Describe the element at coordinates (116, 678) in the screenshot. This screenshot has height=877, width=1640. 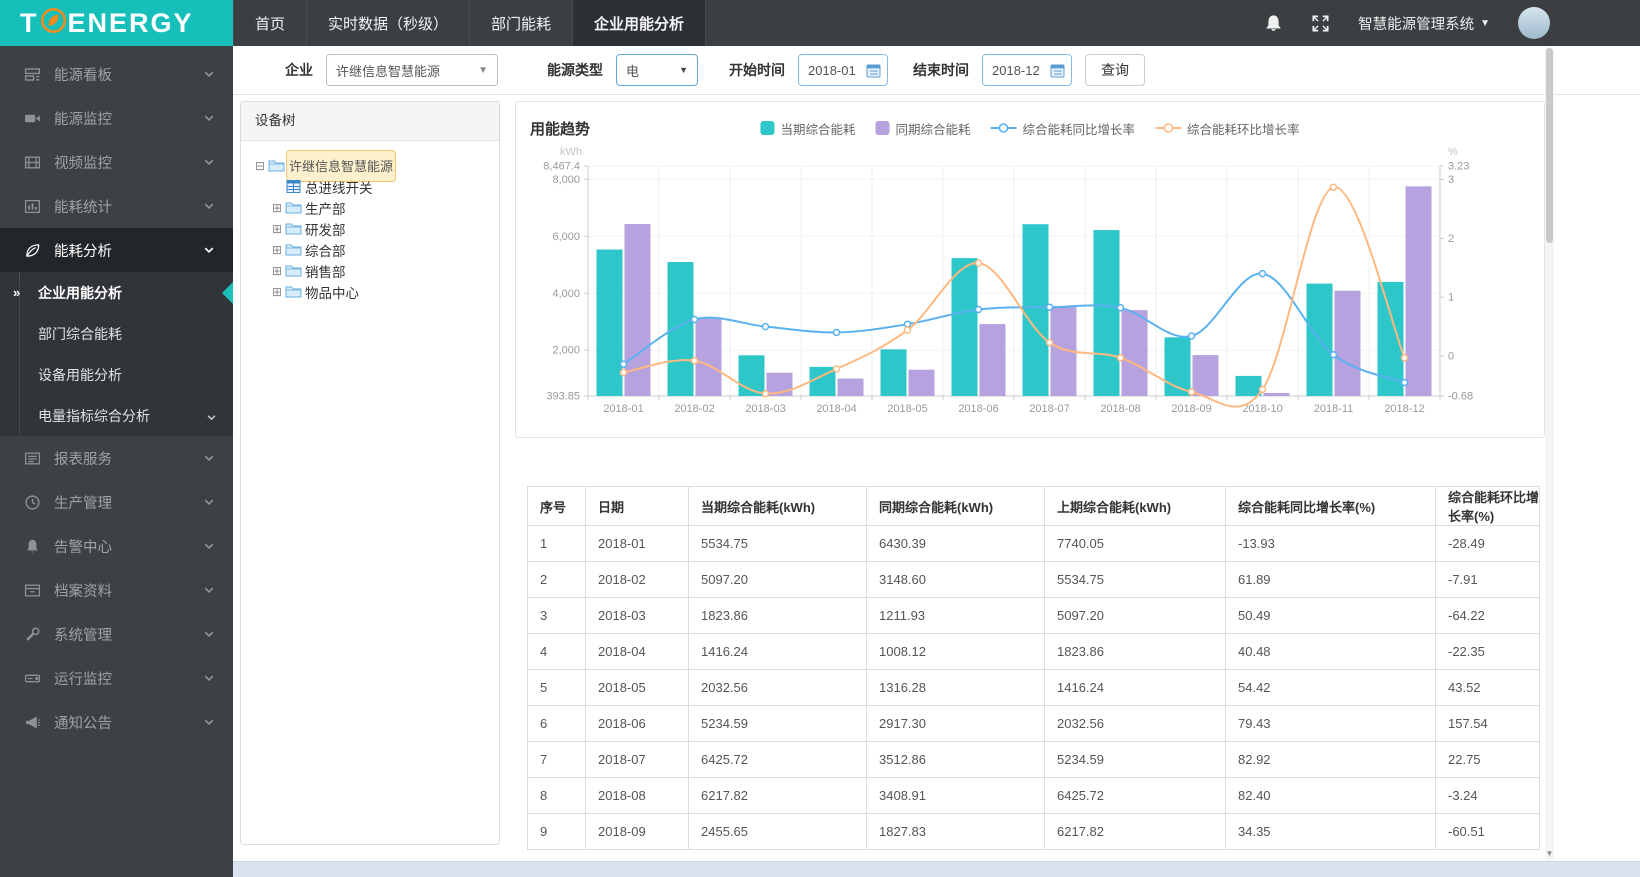
I see `sidebar-item-11: 运行监控` at that location.